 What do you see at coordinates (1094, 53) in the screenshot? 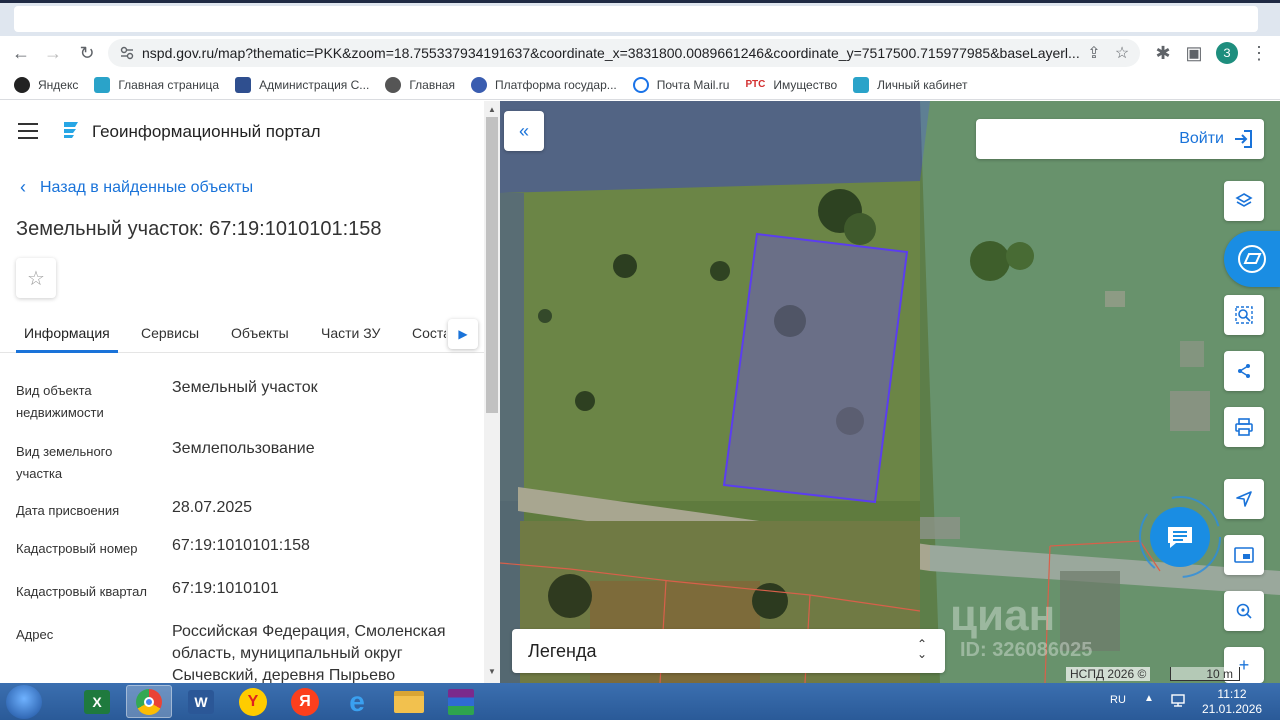
I see `share-icon: ⇪` at bounding box center [1094, 53].